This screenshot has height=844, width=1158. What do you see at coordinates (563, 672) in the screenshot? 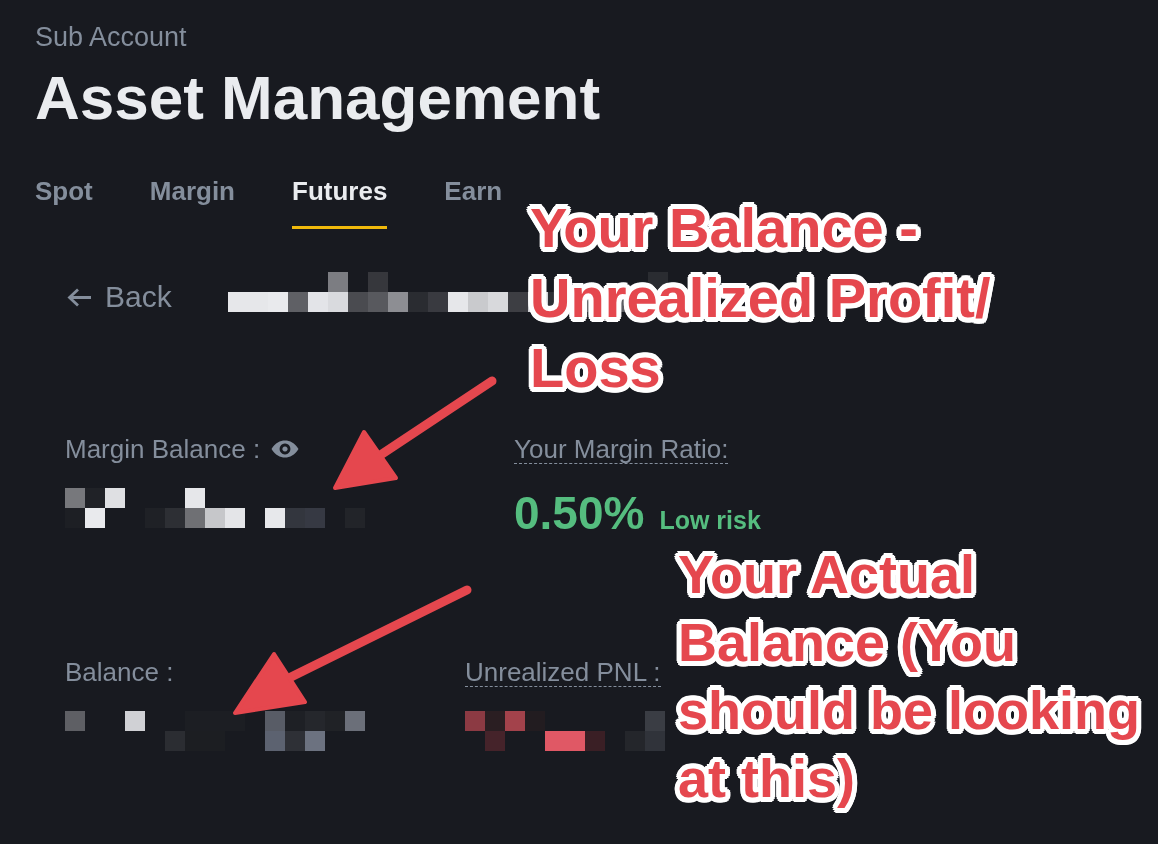
I see `stat-label: Unrealized PNL :` at bounding box center [563, 672].